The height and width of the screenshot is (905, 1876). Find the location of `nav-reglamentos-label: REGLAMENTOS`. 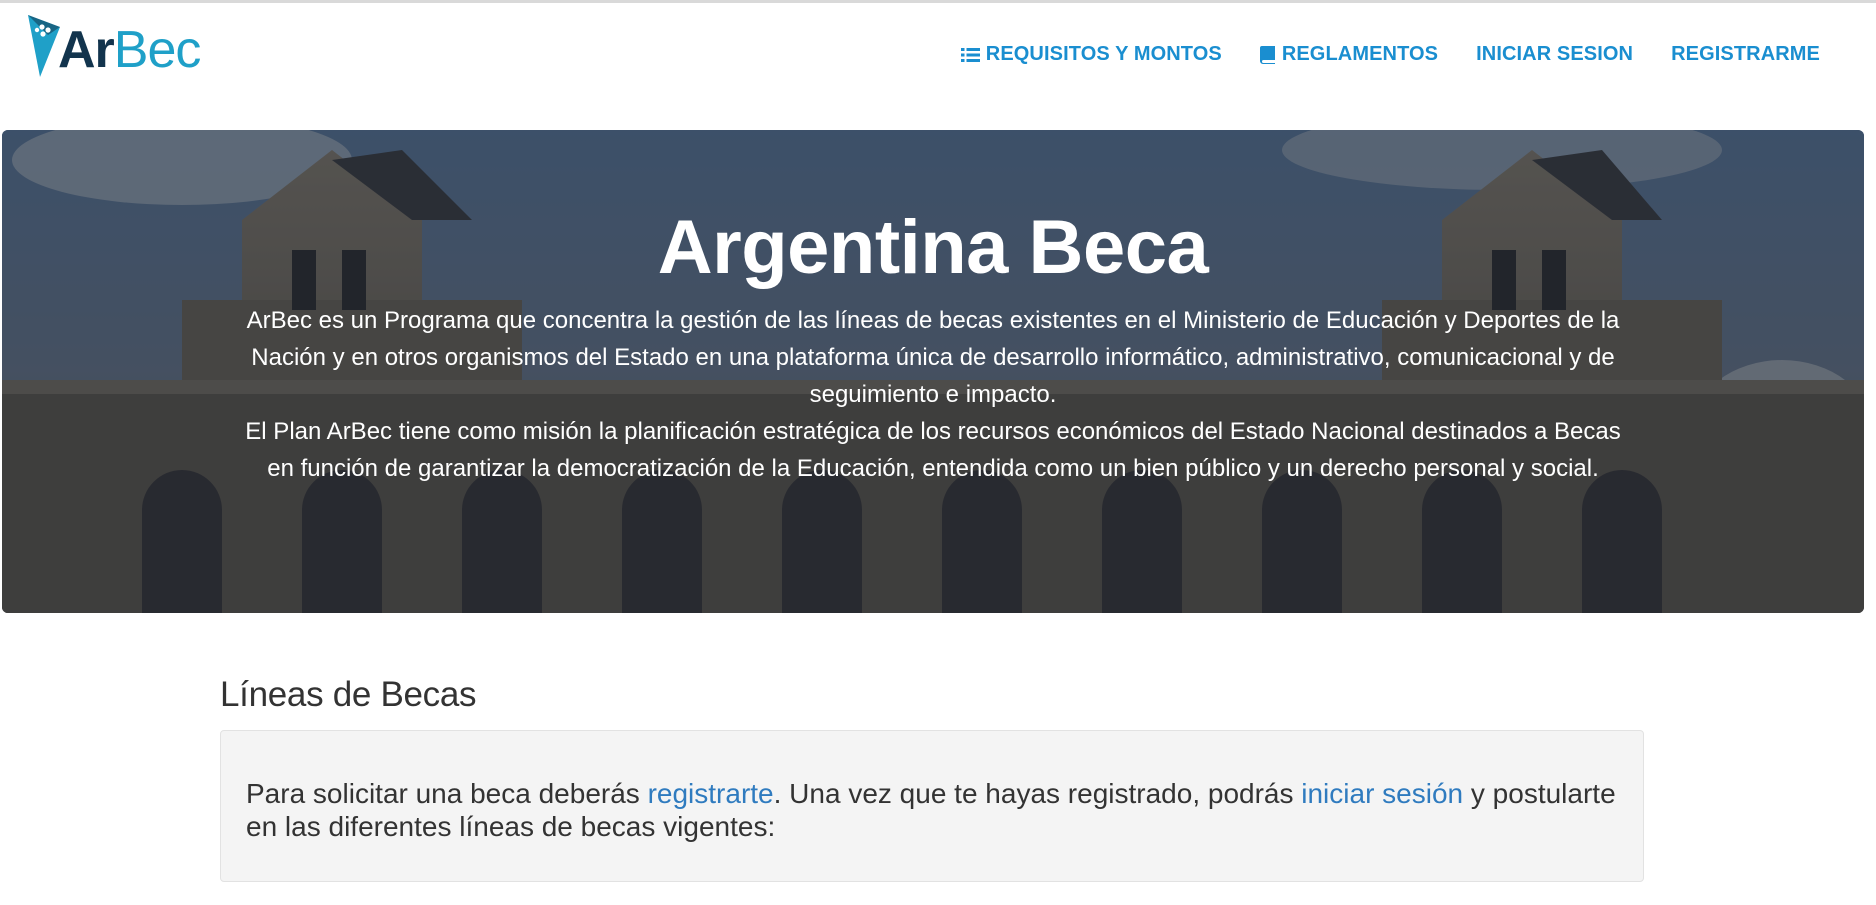

nav-reglamentos-label: REGLAMENTOS is located at coordinates (1360, 54).